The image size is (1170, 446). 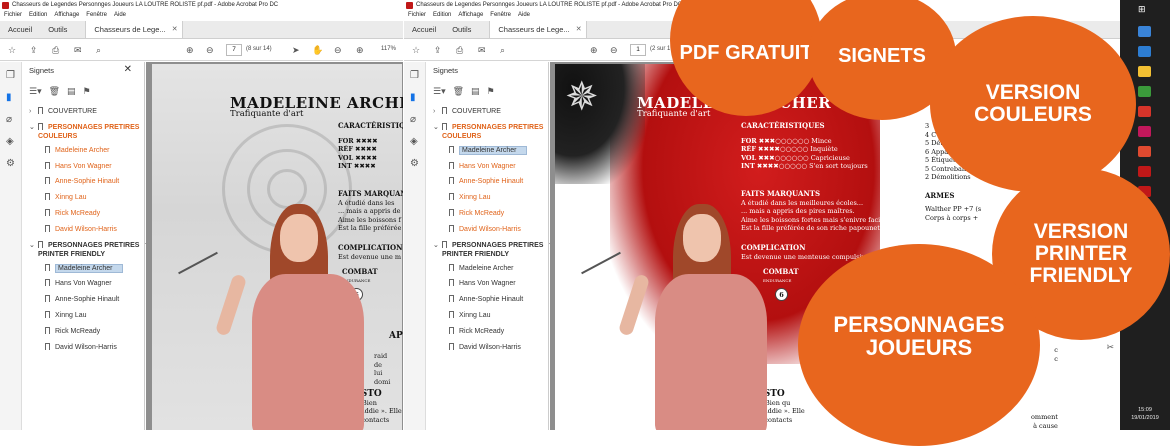 I want to click on taskbar-clock: 15:09 19/01/2019, so click(x=1145, y=414).